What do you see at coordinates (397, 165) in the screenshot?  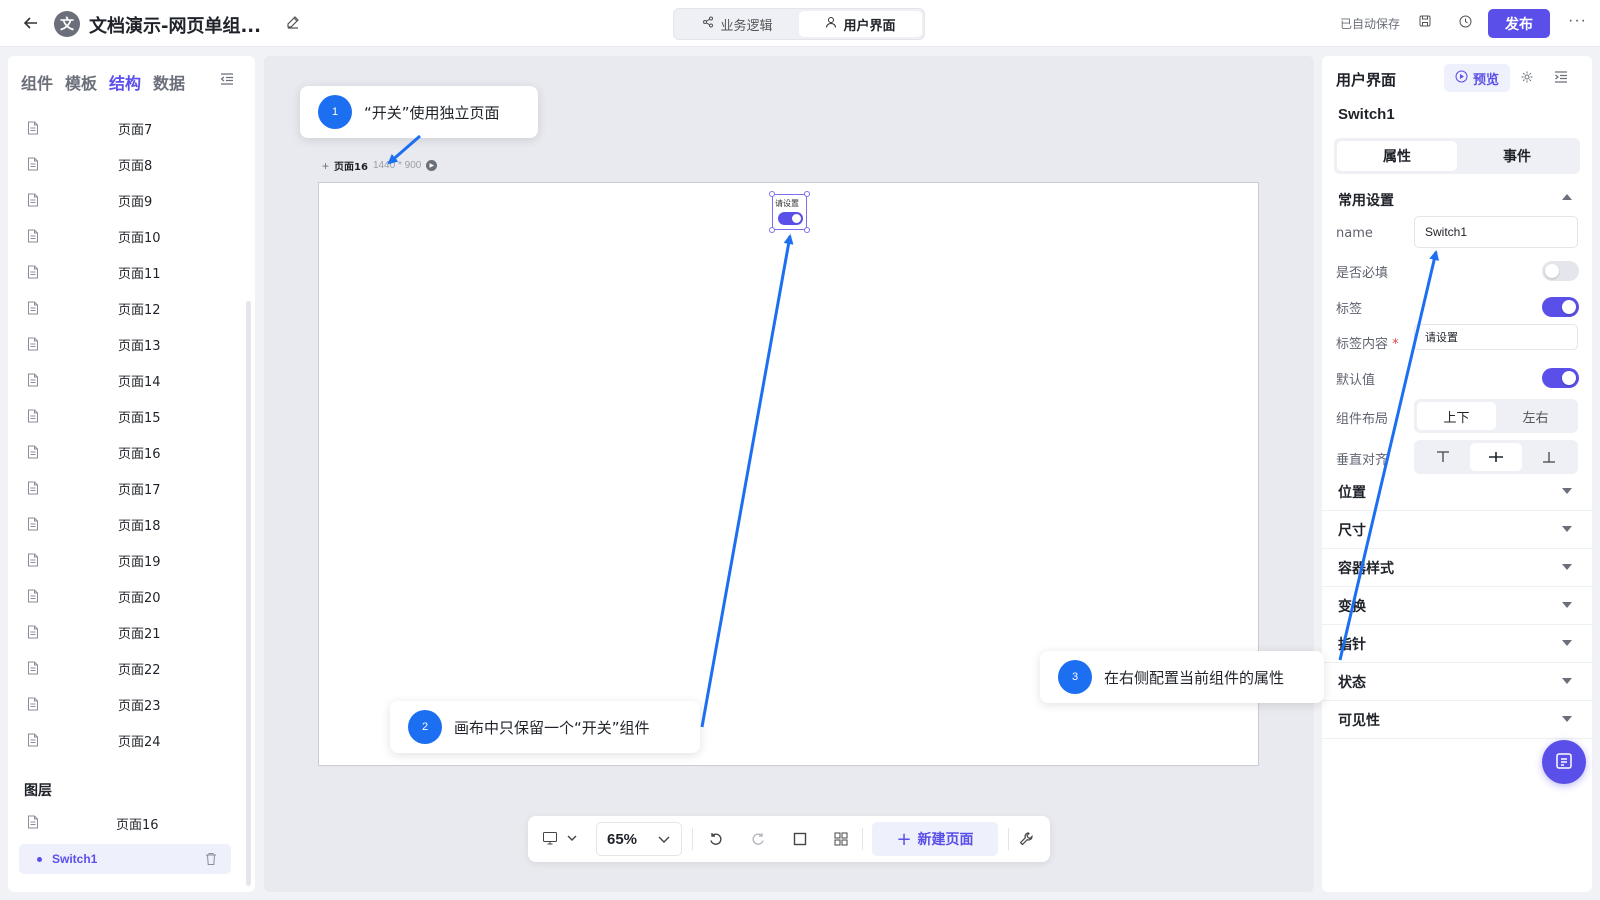 I see `canvas-page-size: 1440 * 900` at bounding box center [397, 165].